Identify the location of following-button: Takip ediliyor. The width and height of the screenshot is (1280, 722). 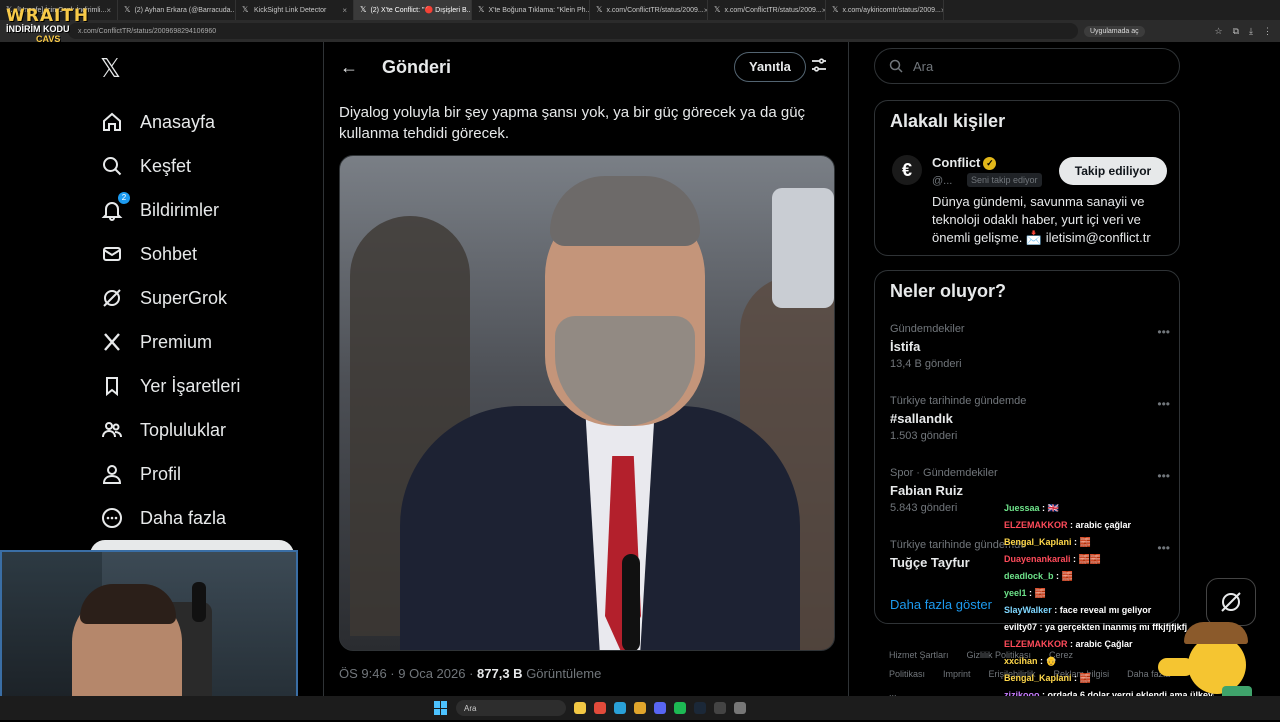
(1113, 171).